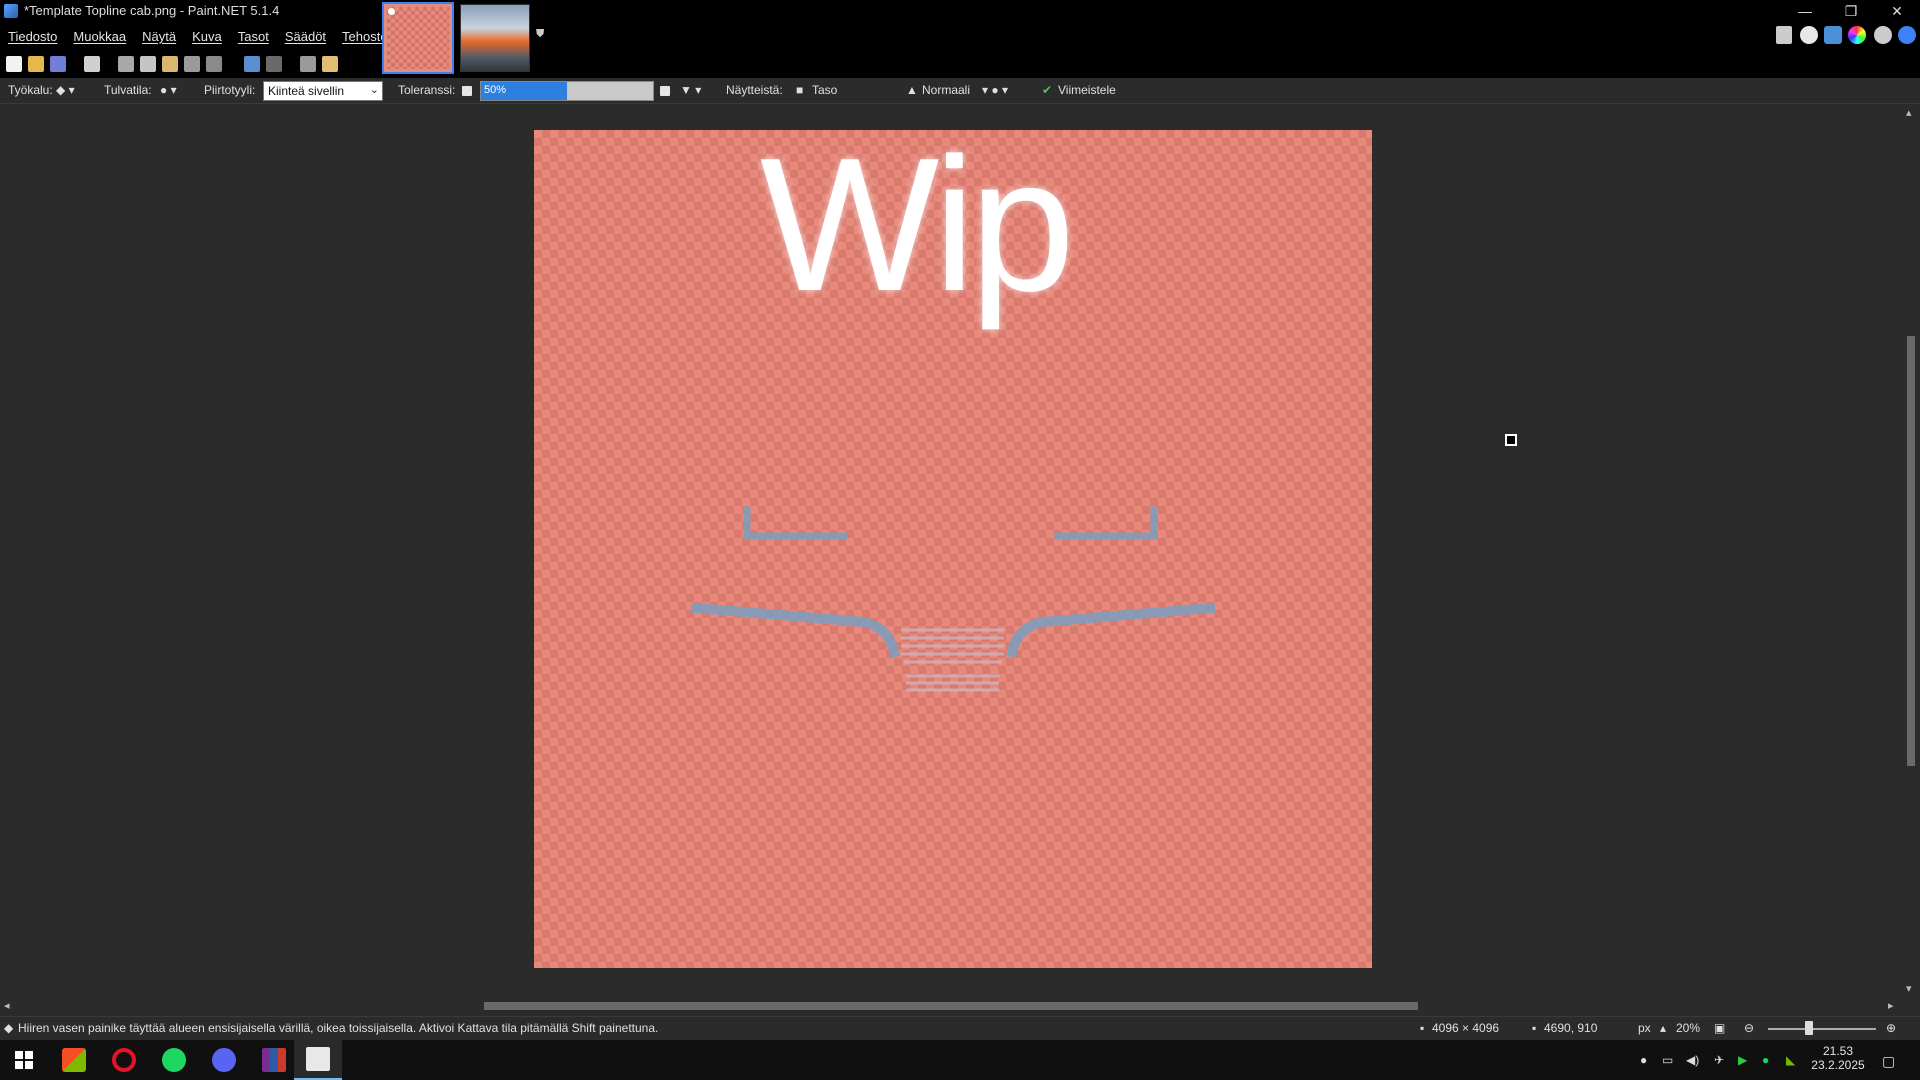  What do you see at coordinates (1692, 1060) in the screenshot?
I see `volume-icon: ◀)` at bounding box center [1692, 1060].